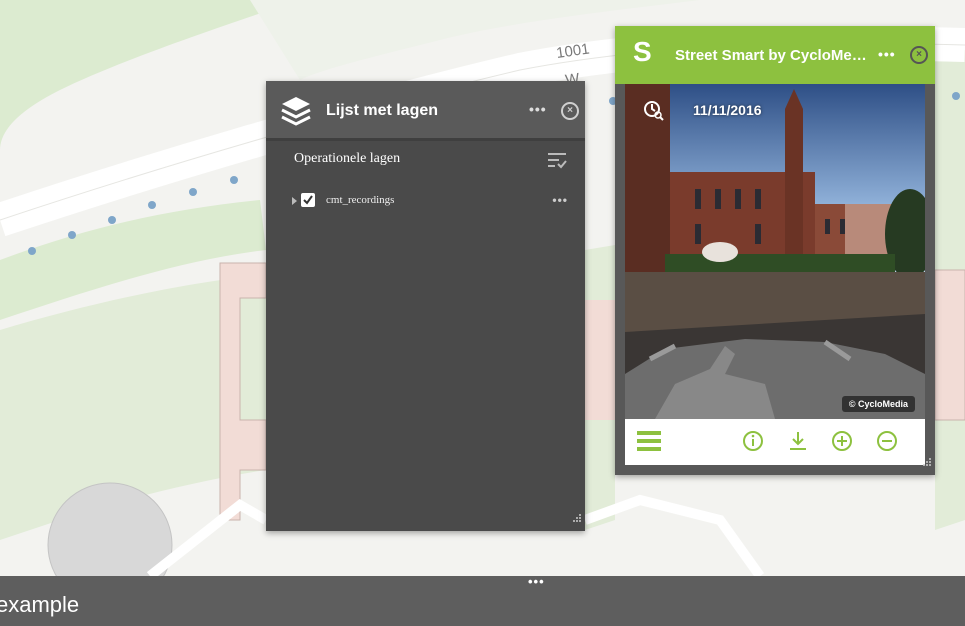  What do you see at coordinates (772, 55) in the screenshot?
I see `street-smart-title: Street Smart by CycloMedia` at bounding box center [772, 55].